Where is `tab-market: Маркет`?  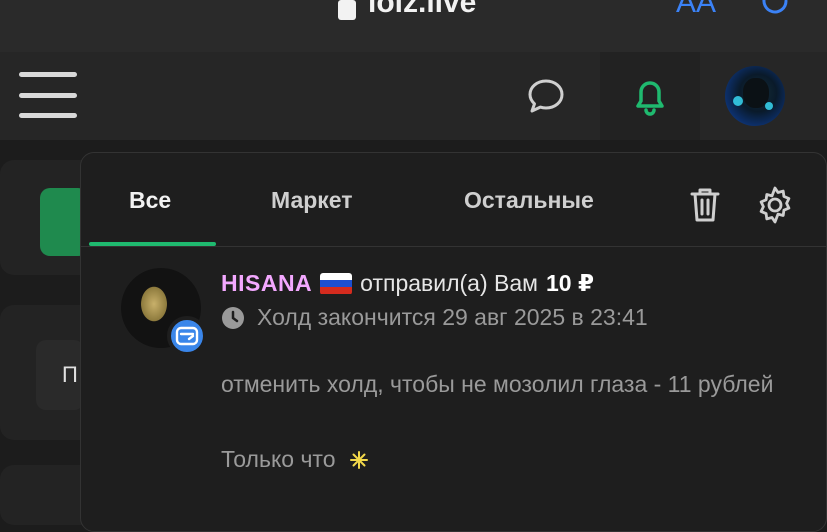 tab-market: Маркет is located at coordinates (312, 200).